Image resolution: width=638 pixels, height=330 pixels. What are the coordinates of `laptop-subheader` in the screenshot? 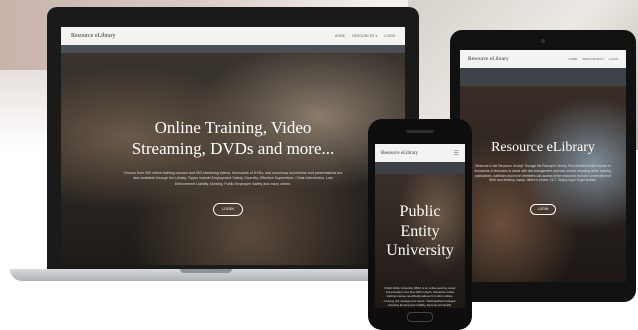 It's located at (233, 49).